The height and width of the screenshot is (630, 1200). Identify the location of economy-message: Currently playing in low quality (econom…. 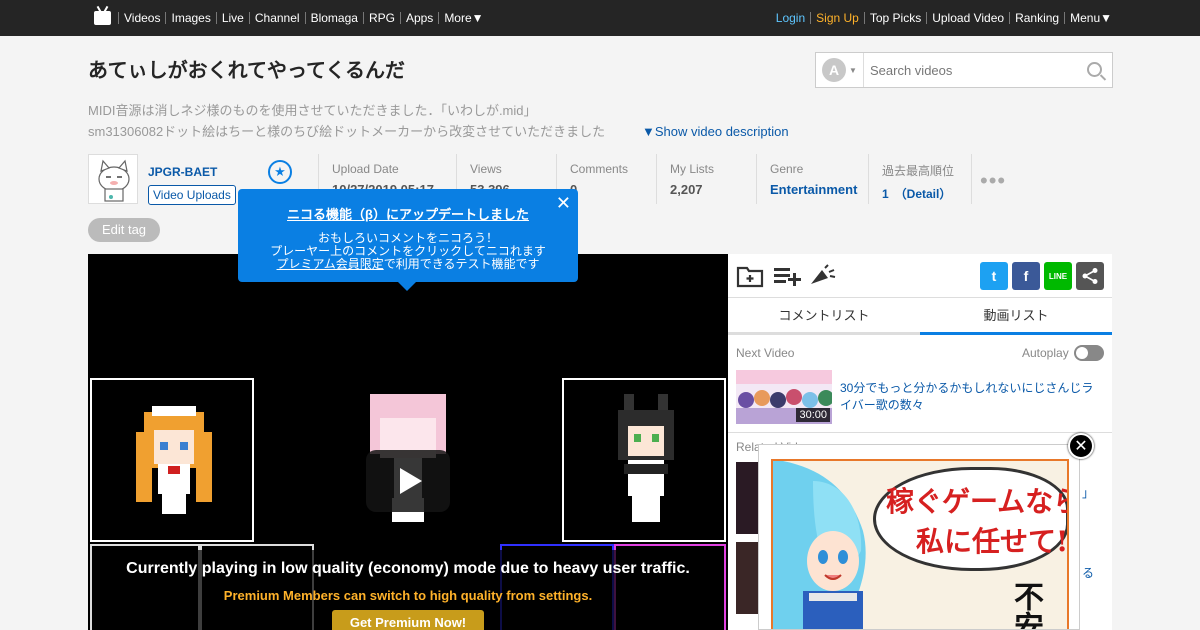
(408, 568).